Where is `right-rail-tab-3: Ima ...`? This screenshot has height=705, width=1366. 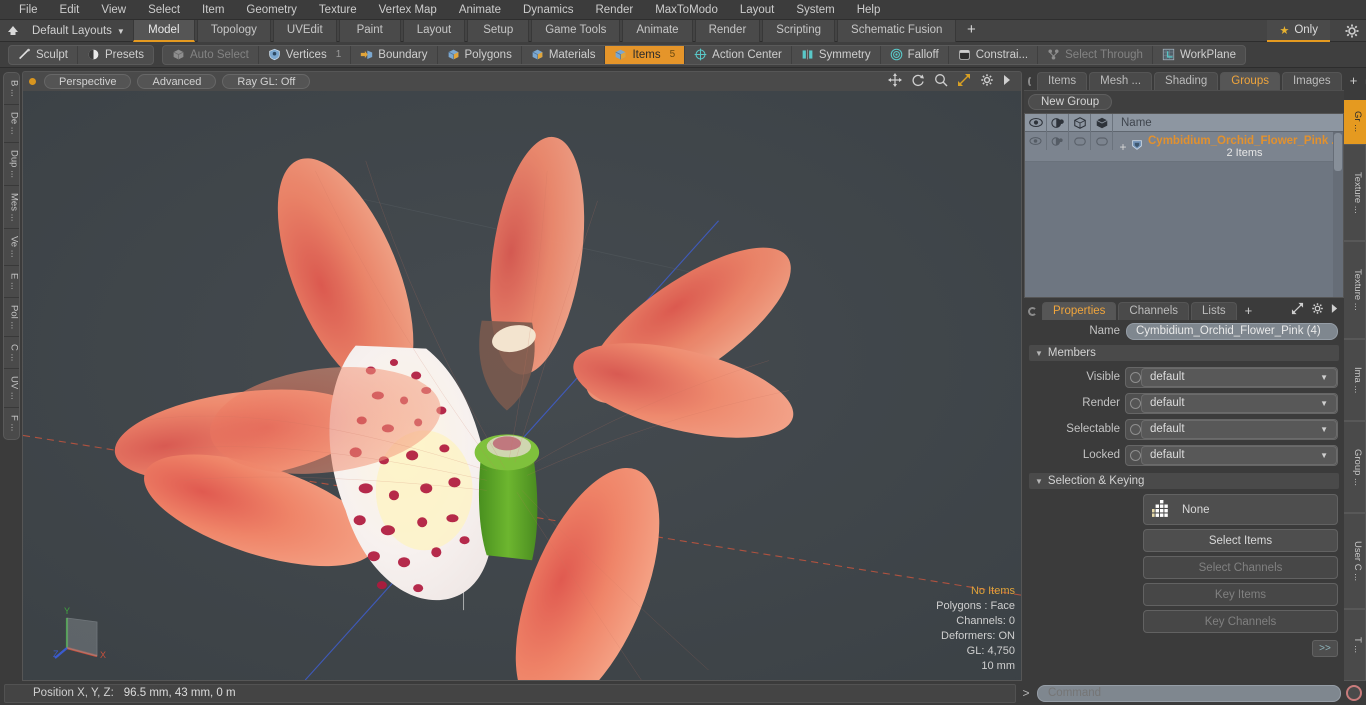 right-rail-tab-3: Ima ... is located at coordinates (1355, 379).